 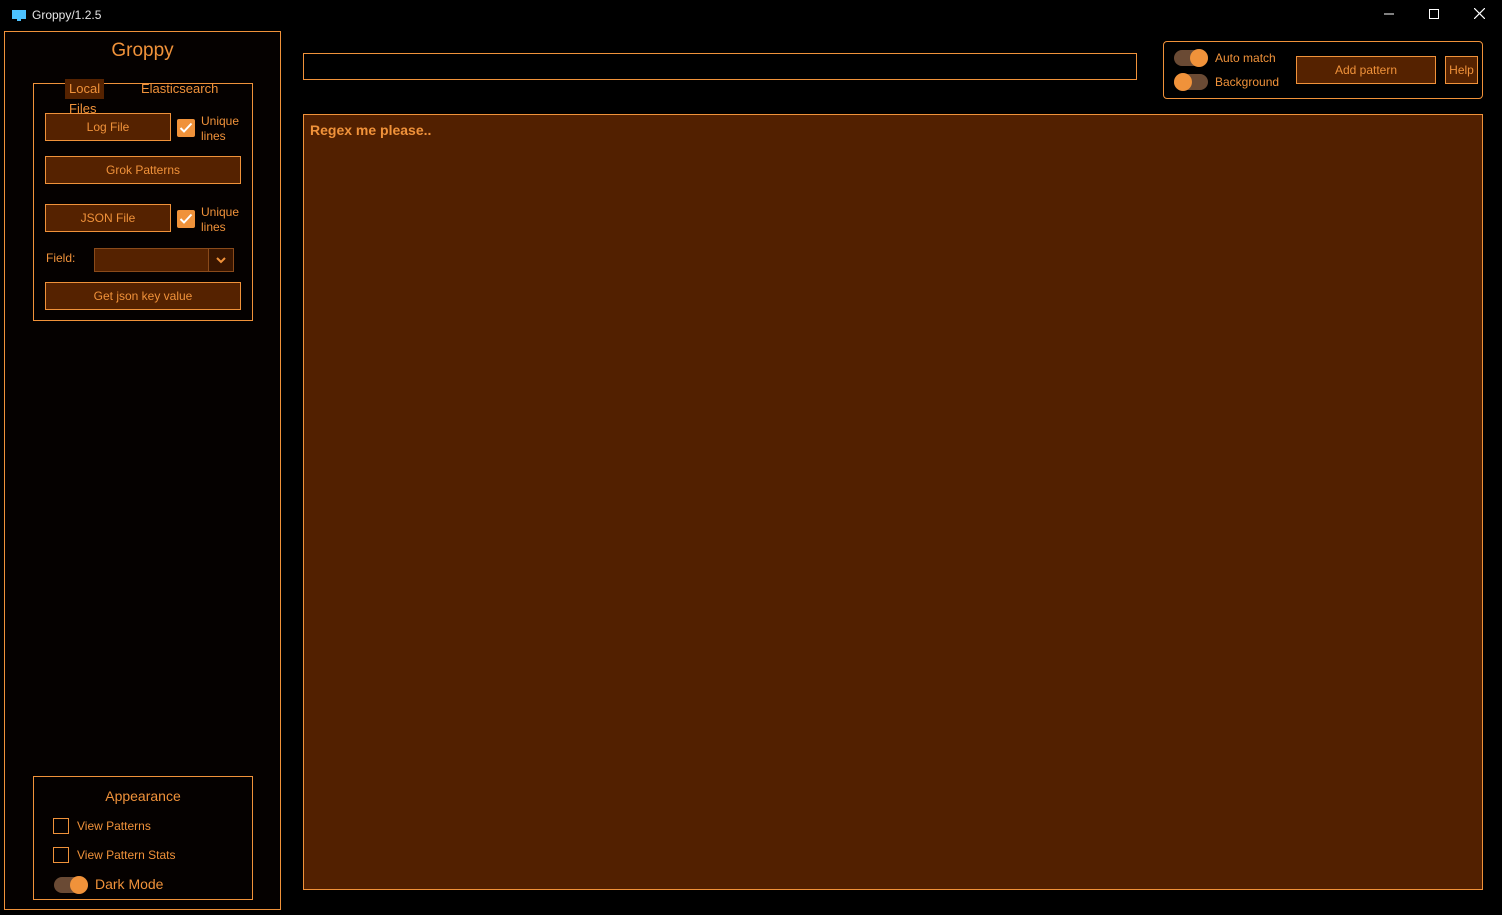 I want to click on editor-placeholder: Regex me please.., so click(x=371, y=130).